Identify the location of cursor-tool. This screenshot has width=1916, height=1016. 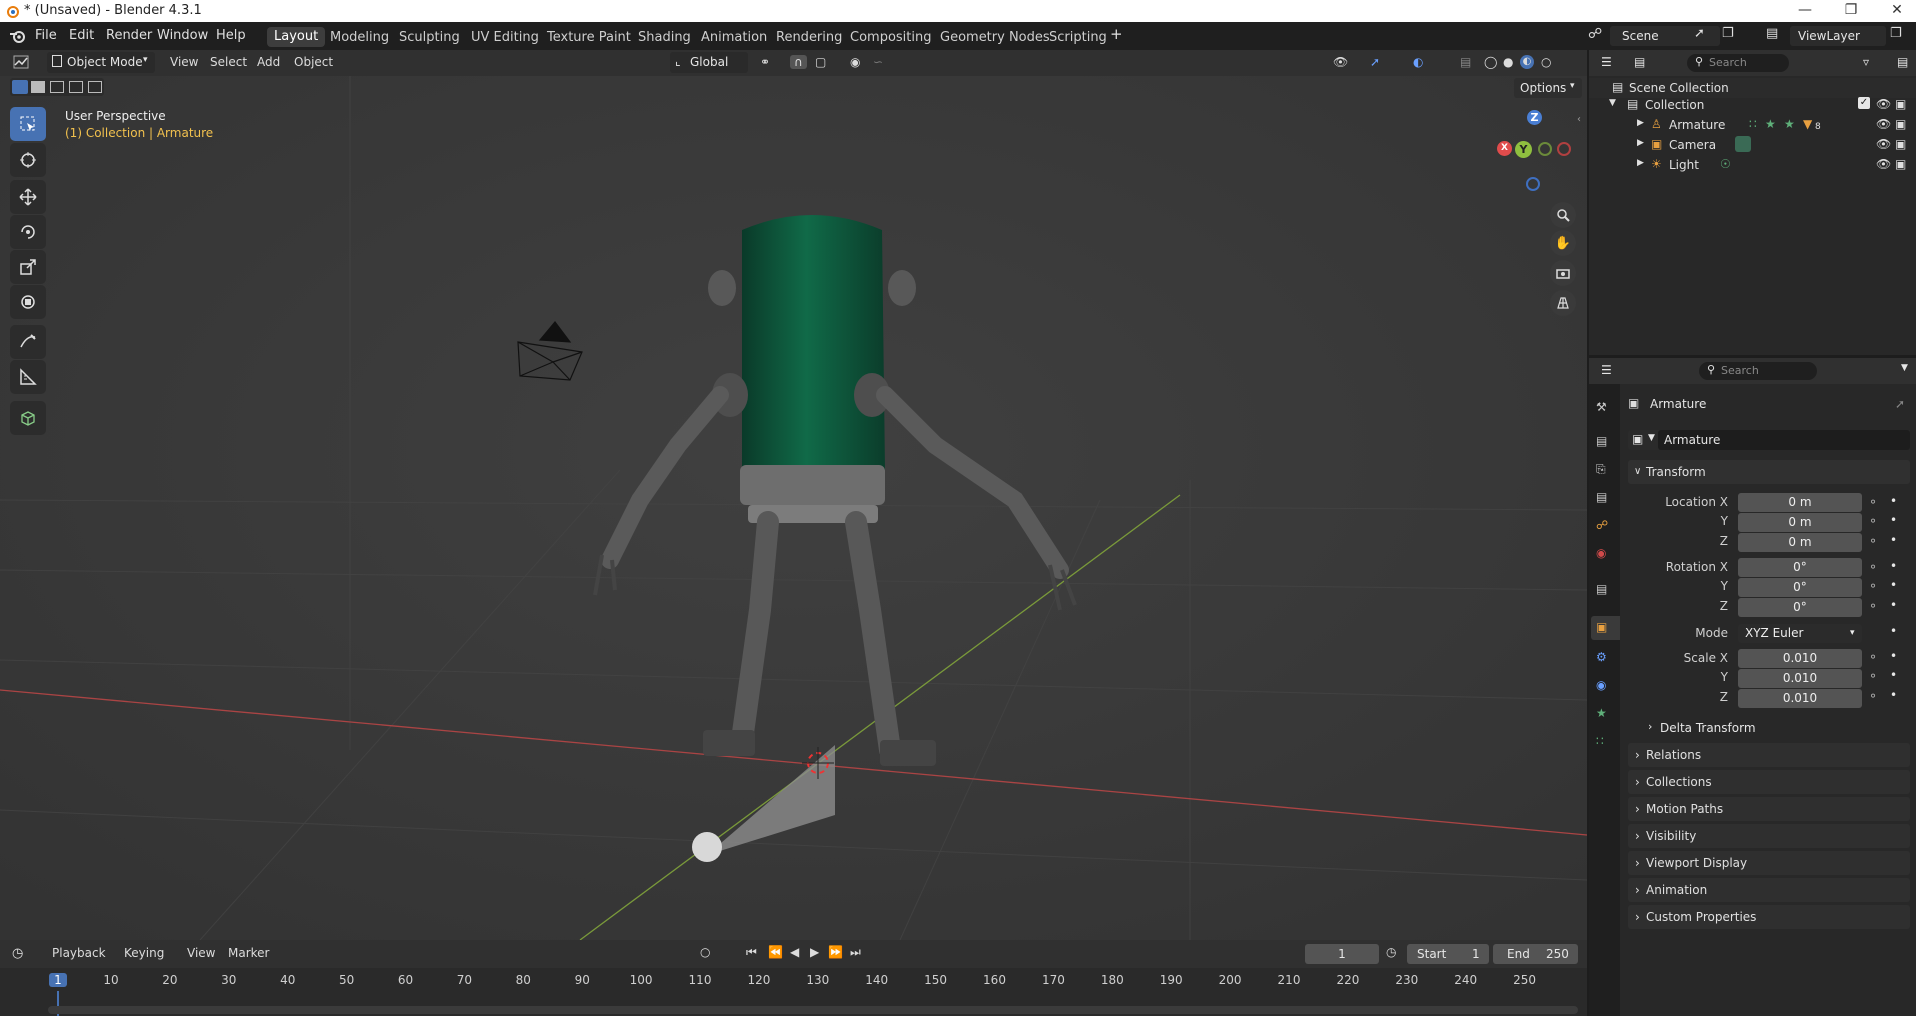
(28, 160).